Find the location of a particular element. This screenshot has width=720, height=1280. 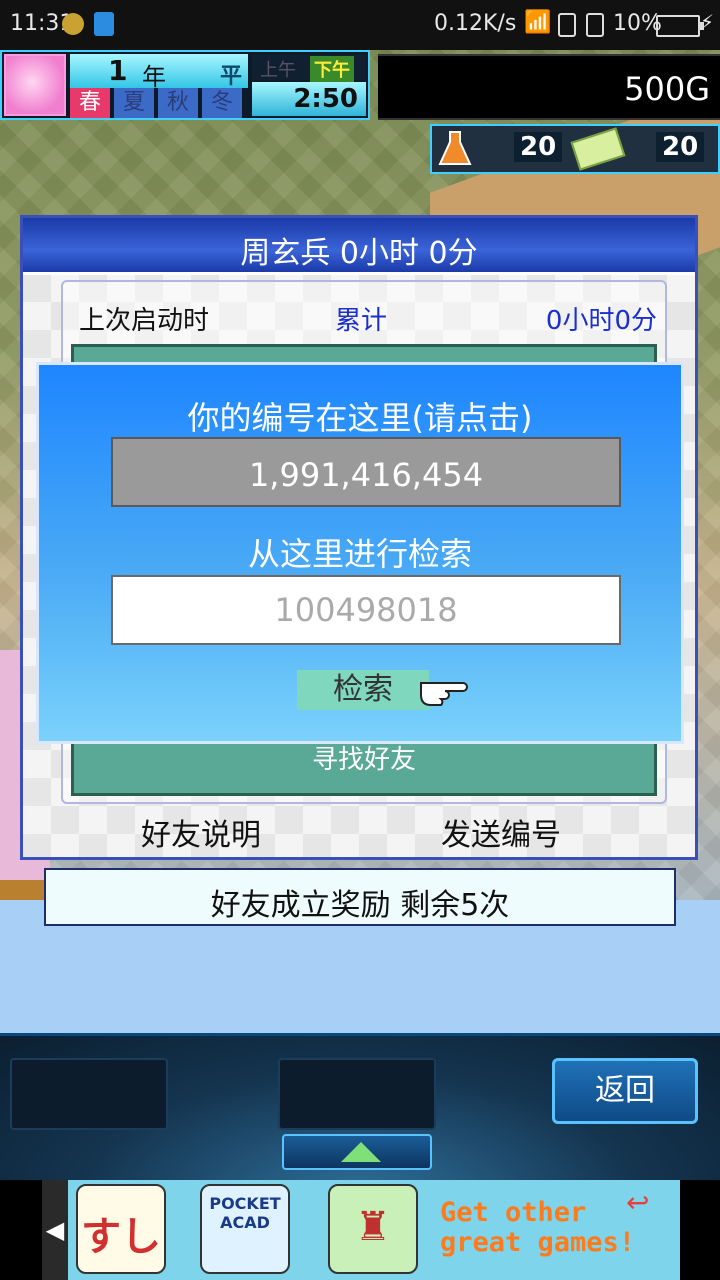

wifi-icon: 📶 is located at coordinates (538, 22).